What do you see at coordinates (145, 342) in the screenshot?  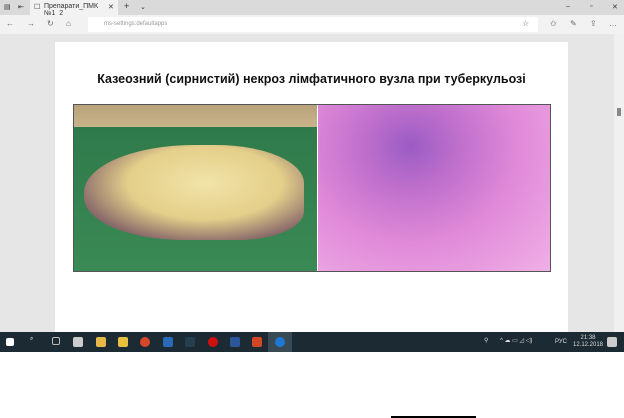 I see `chrome-icon` at bounding box center [145, 342].